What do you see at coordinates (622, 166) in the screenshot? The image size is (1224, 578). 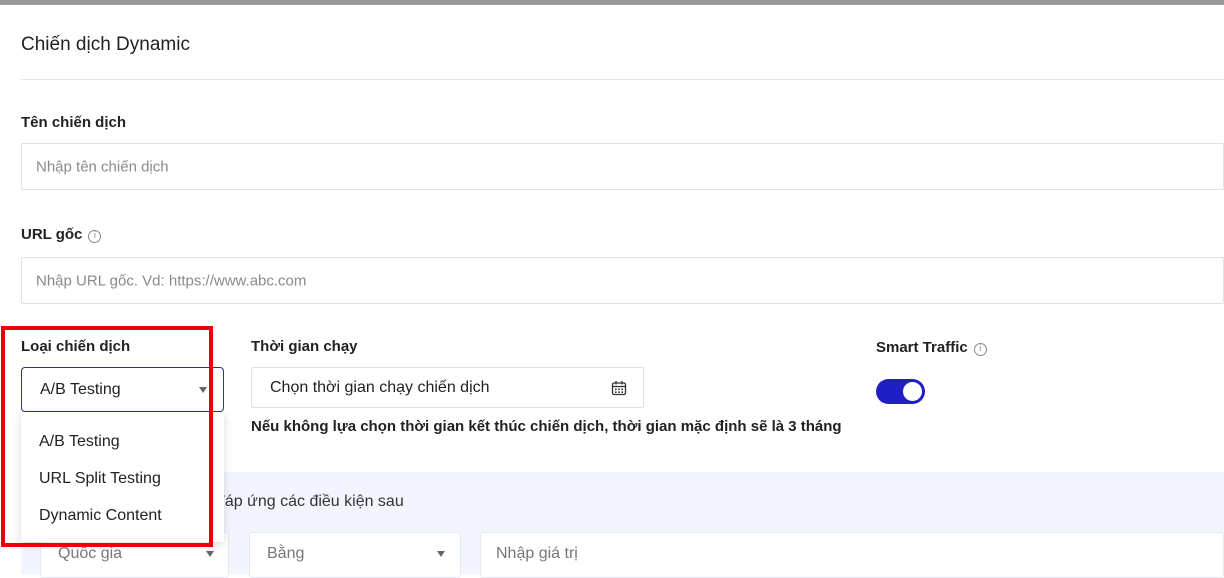 I see `campaign-name-input: Nhập tên chiến dịch` at bounding box center [622, 166].